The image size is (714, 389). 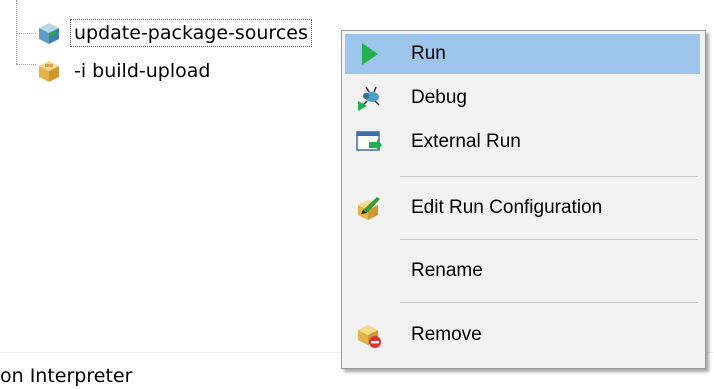 What do you see at coordinates (522, 98) in the screenshot?
I see `menu-item-debug: Debug` at bounding box center [522, 98].